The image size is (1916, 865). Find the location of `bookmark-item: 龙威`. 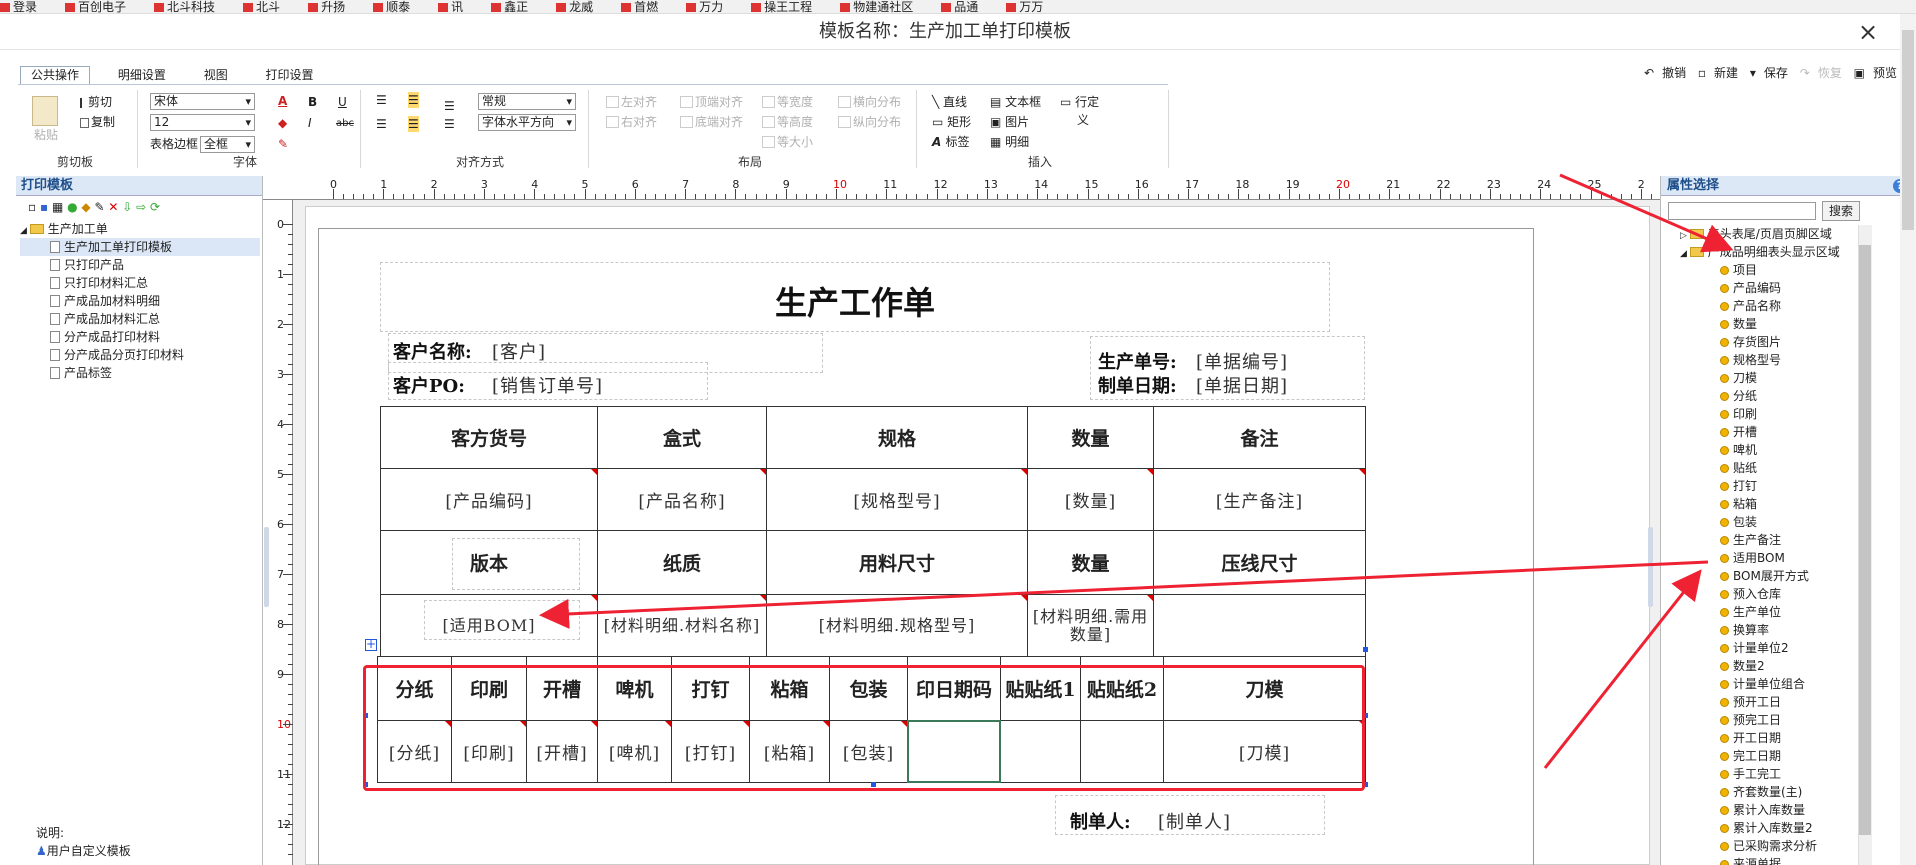

bookmark-item: 龙威 is located at coordinates (574, 7).